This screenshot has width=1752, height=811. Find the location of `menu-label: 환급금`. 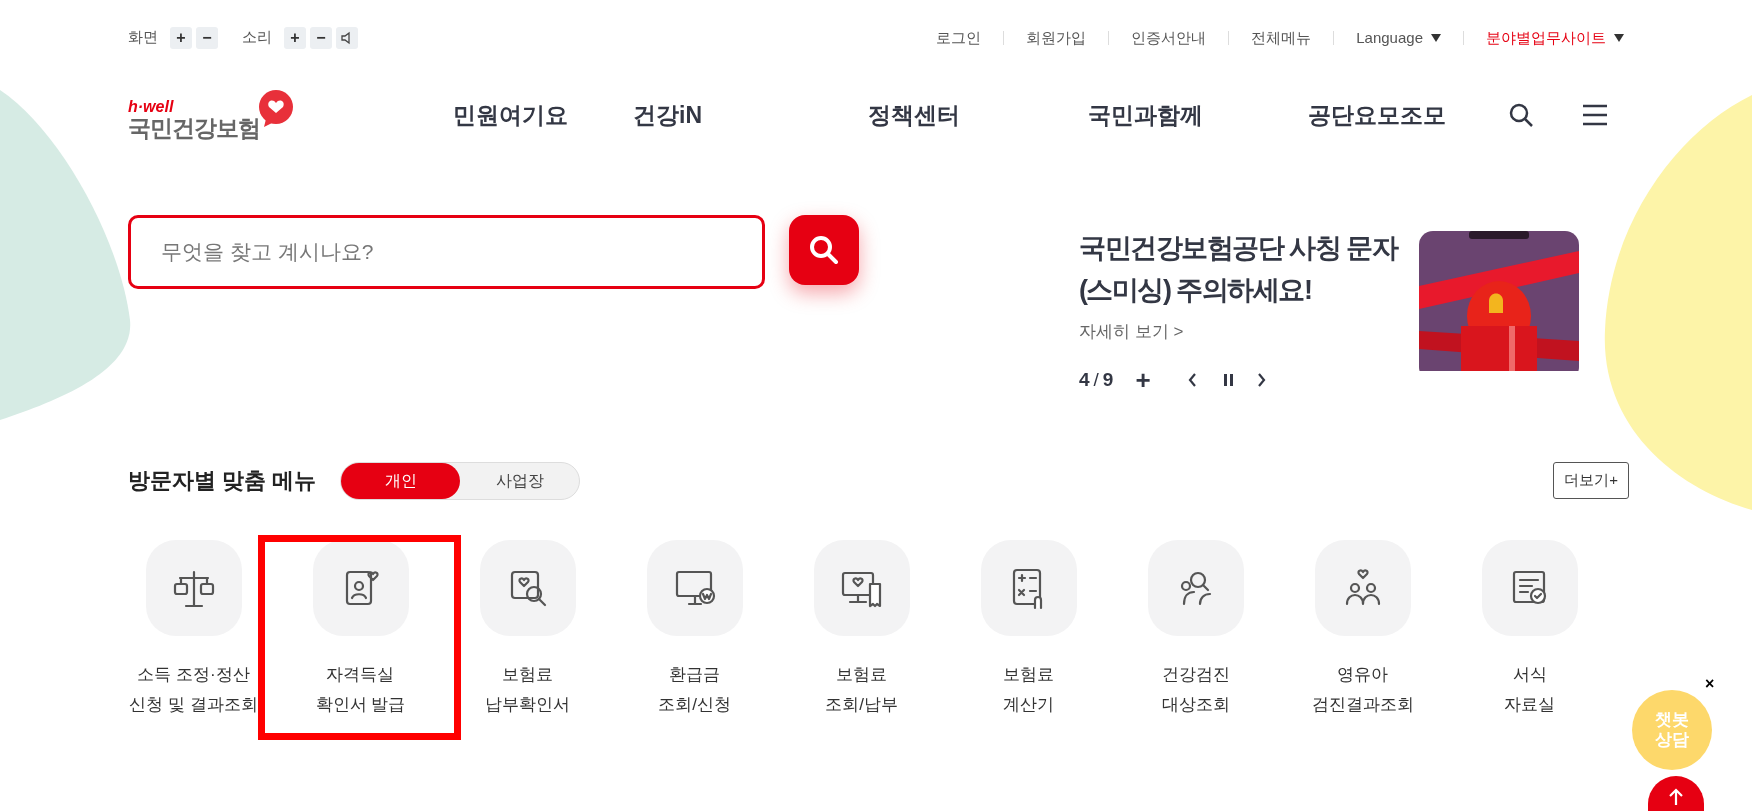

menu-label: 환급금 is located at coordinates (694, 674).